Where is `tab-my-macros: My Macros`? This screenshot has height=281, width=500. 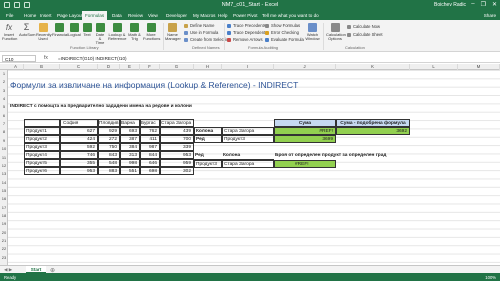
tab-my-macros: My Macros is located at coordinates (204, 15).